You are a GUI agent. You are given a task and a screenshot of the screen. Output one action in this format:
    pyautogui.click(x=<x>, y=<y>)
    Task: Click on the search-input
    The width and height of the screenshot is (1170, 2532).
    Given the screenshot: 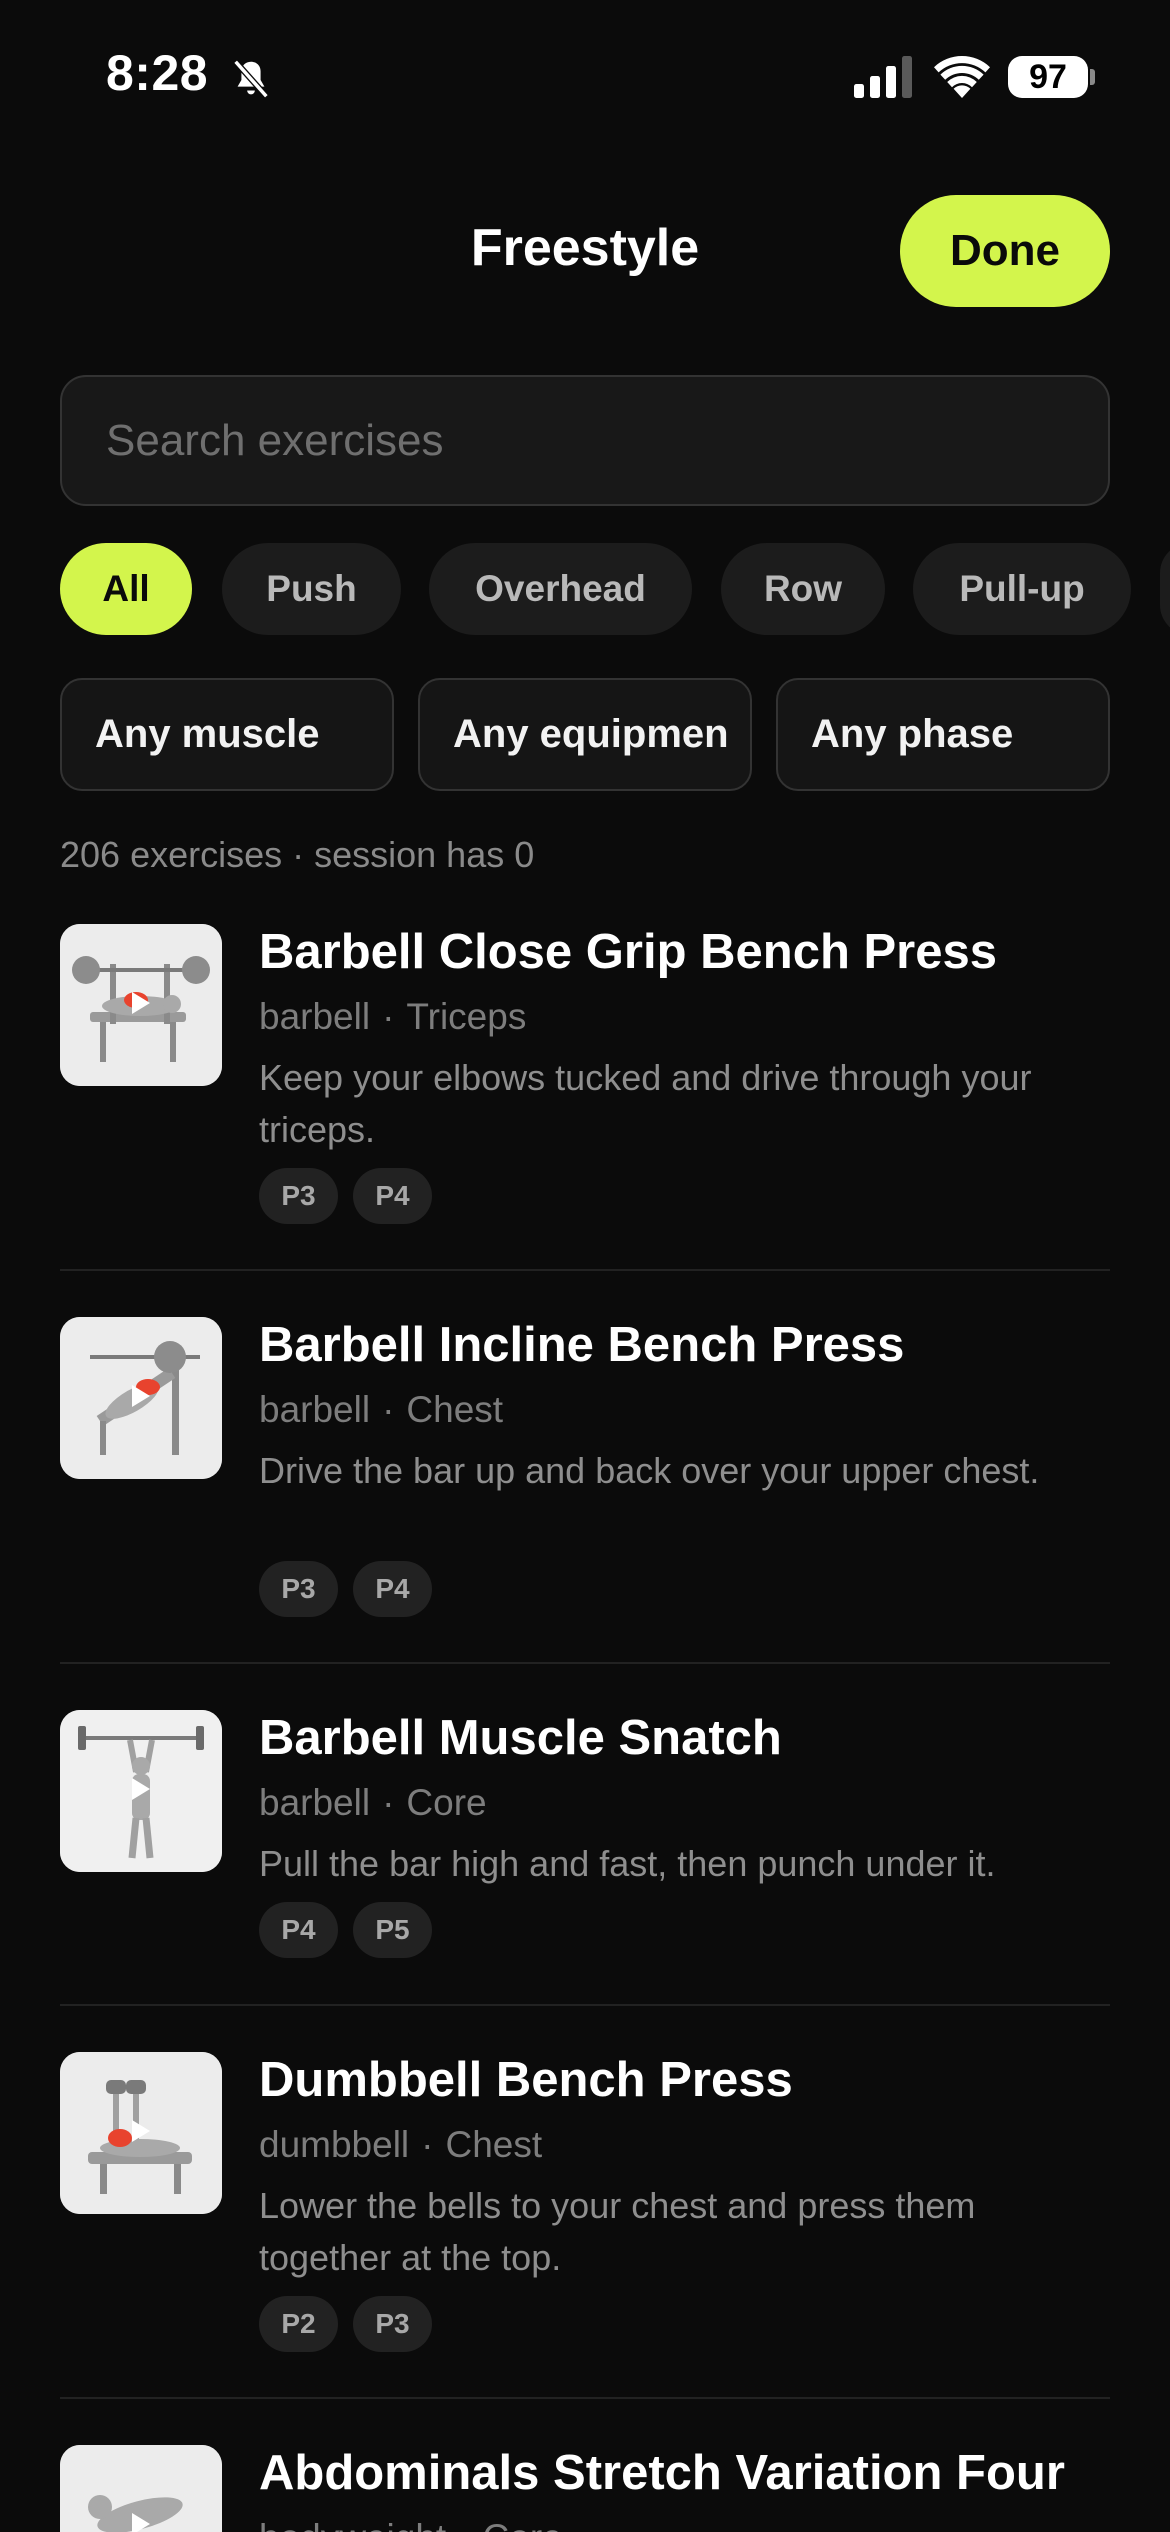 What is the action you would take?
    pyautogui.click(x=586, y=440)
    